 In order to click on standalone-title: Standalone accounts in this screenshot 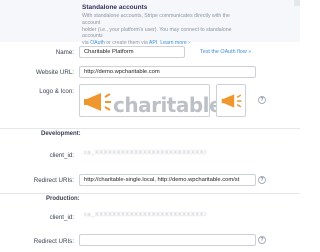, I will do `click(115, 7)`.